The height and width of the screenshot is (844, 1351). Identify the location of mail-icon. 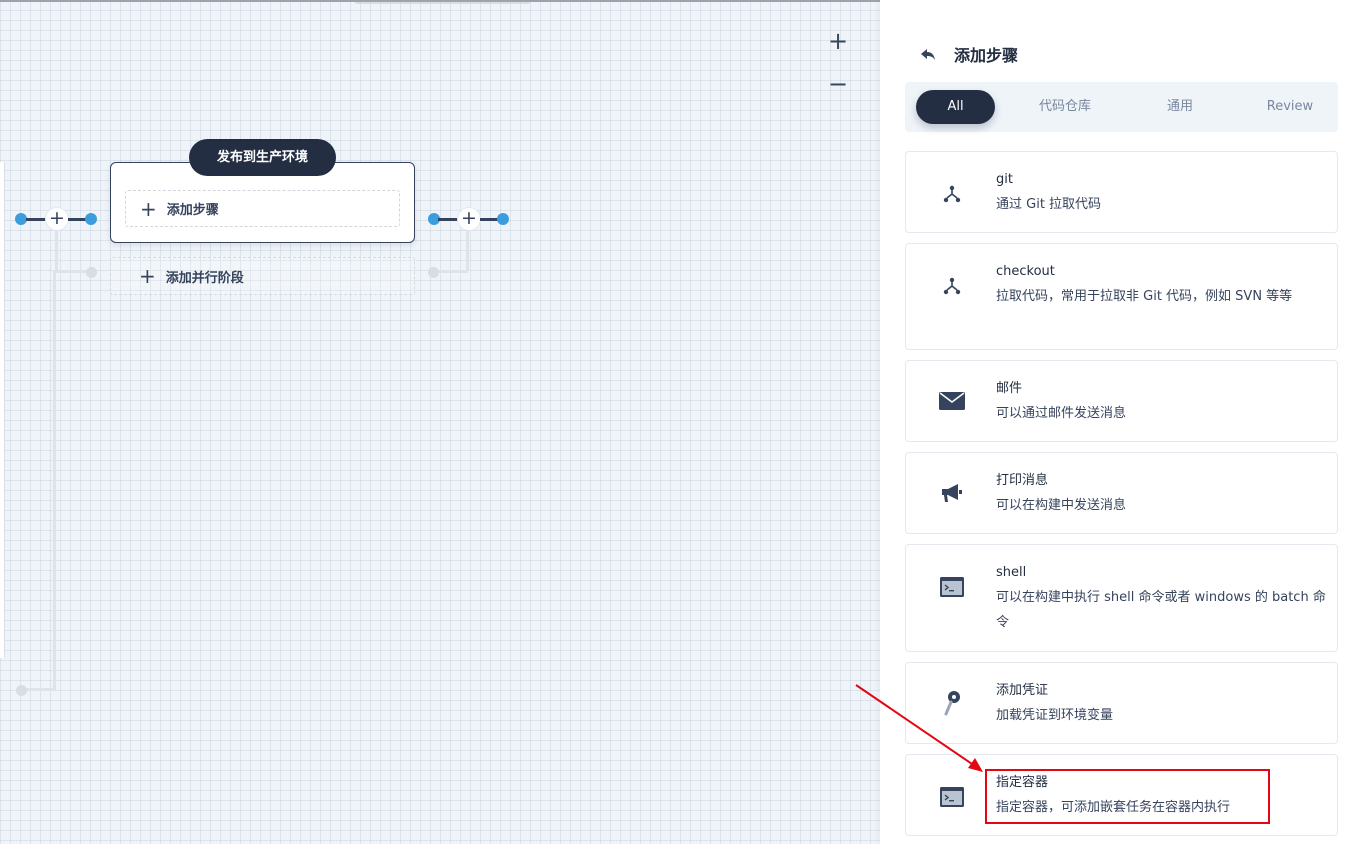
(952, 401).